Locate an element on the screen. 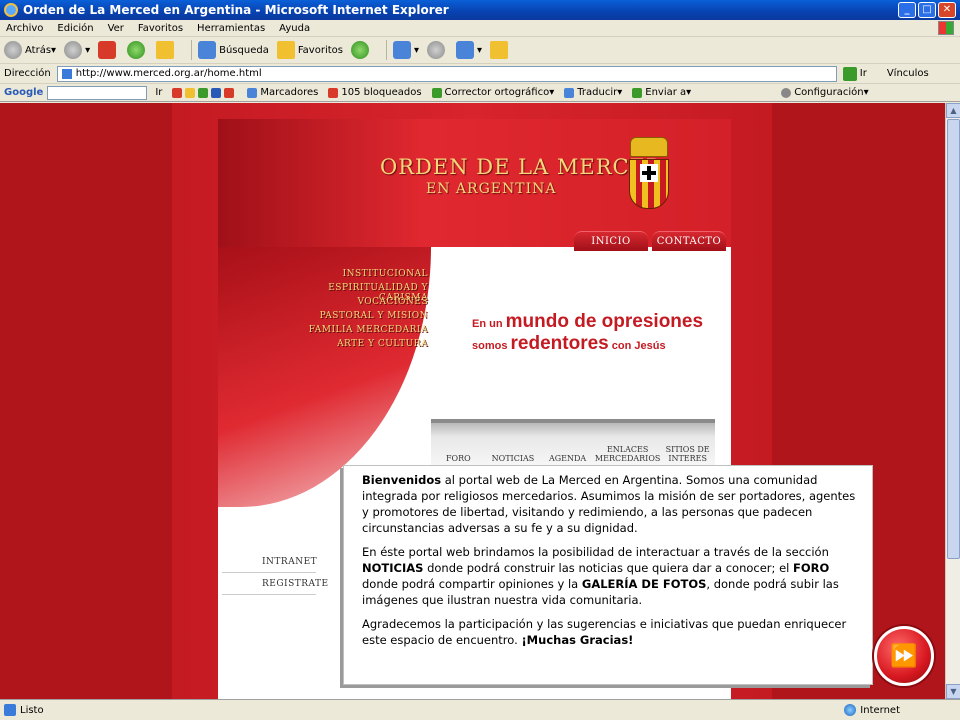 Image resolution: width=960 pixels, height=720 pixels. google-search-input is located at coordinates (97, 92).